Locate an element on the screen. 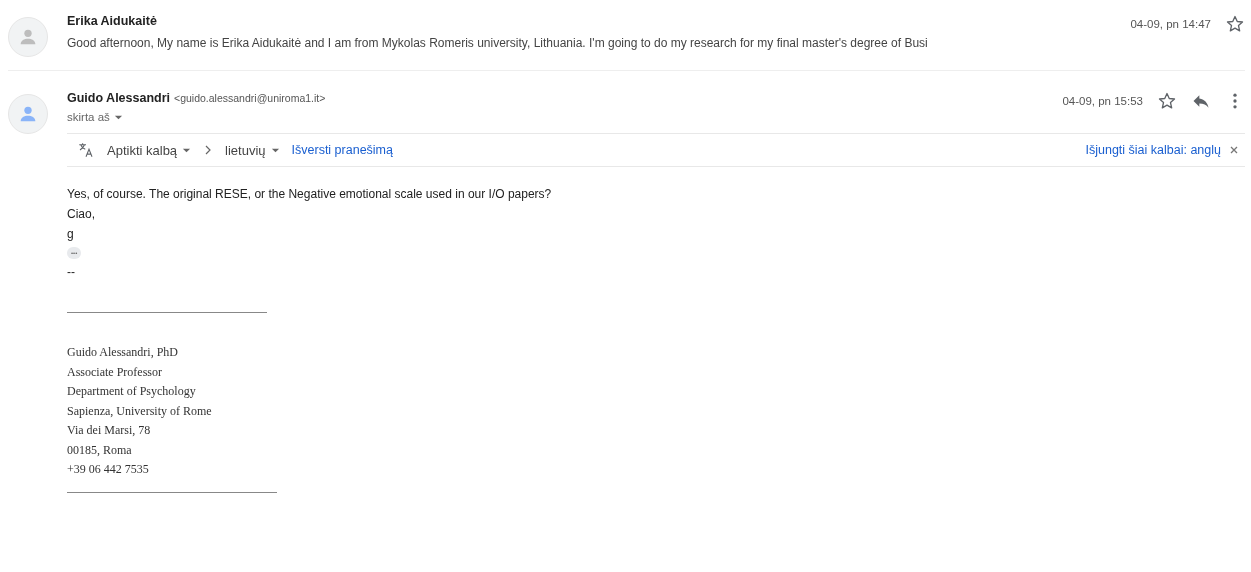  recipient-text: skirta aš is located at coordinates (88, 117).